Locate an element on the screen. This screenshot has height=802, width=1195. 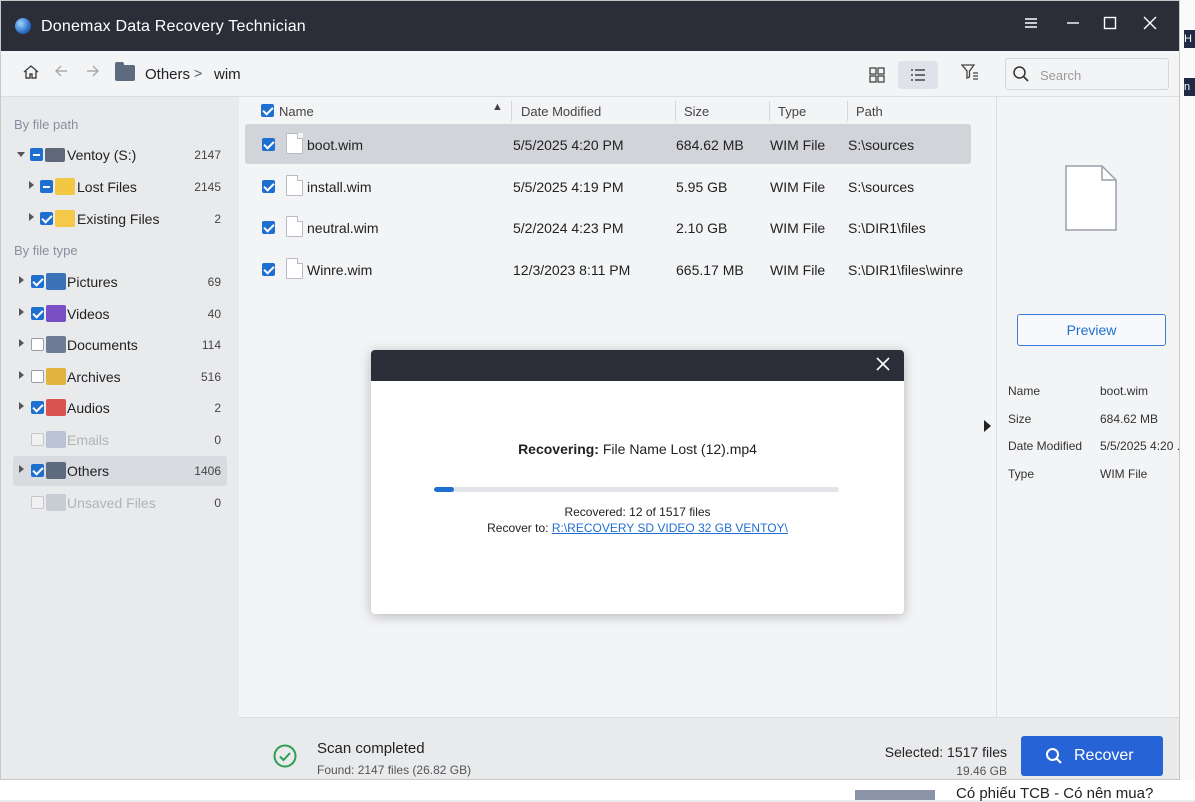
close-icon is located at coordinates (1150, 26).